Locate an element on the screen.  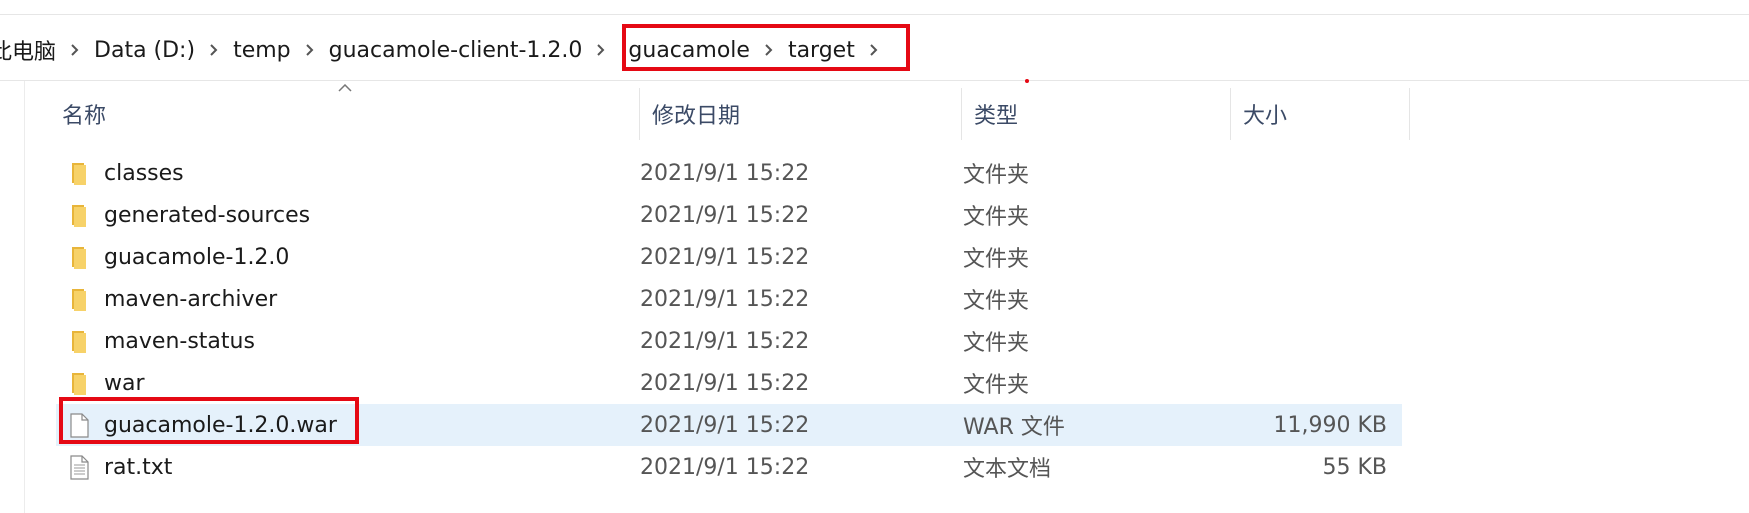
column-header-size: 大小 is located at coordinates (1320, 114).